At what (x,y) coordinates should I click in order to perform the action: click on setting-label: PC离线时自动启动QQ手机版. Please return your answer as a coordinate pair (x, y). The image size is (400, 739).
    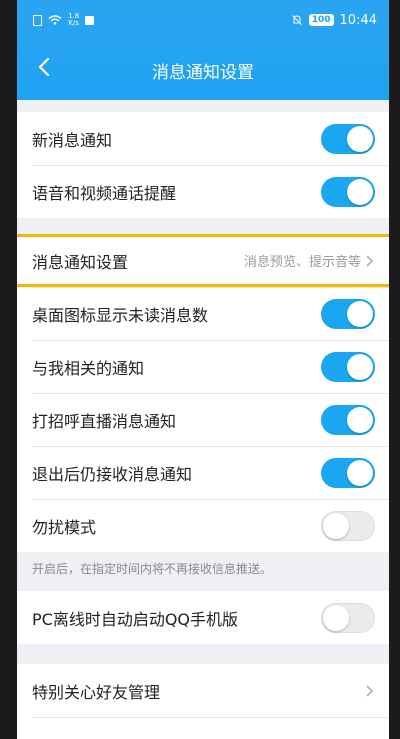
    Looking at the image, I should click on (135, 619).